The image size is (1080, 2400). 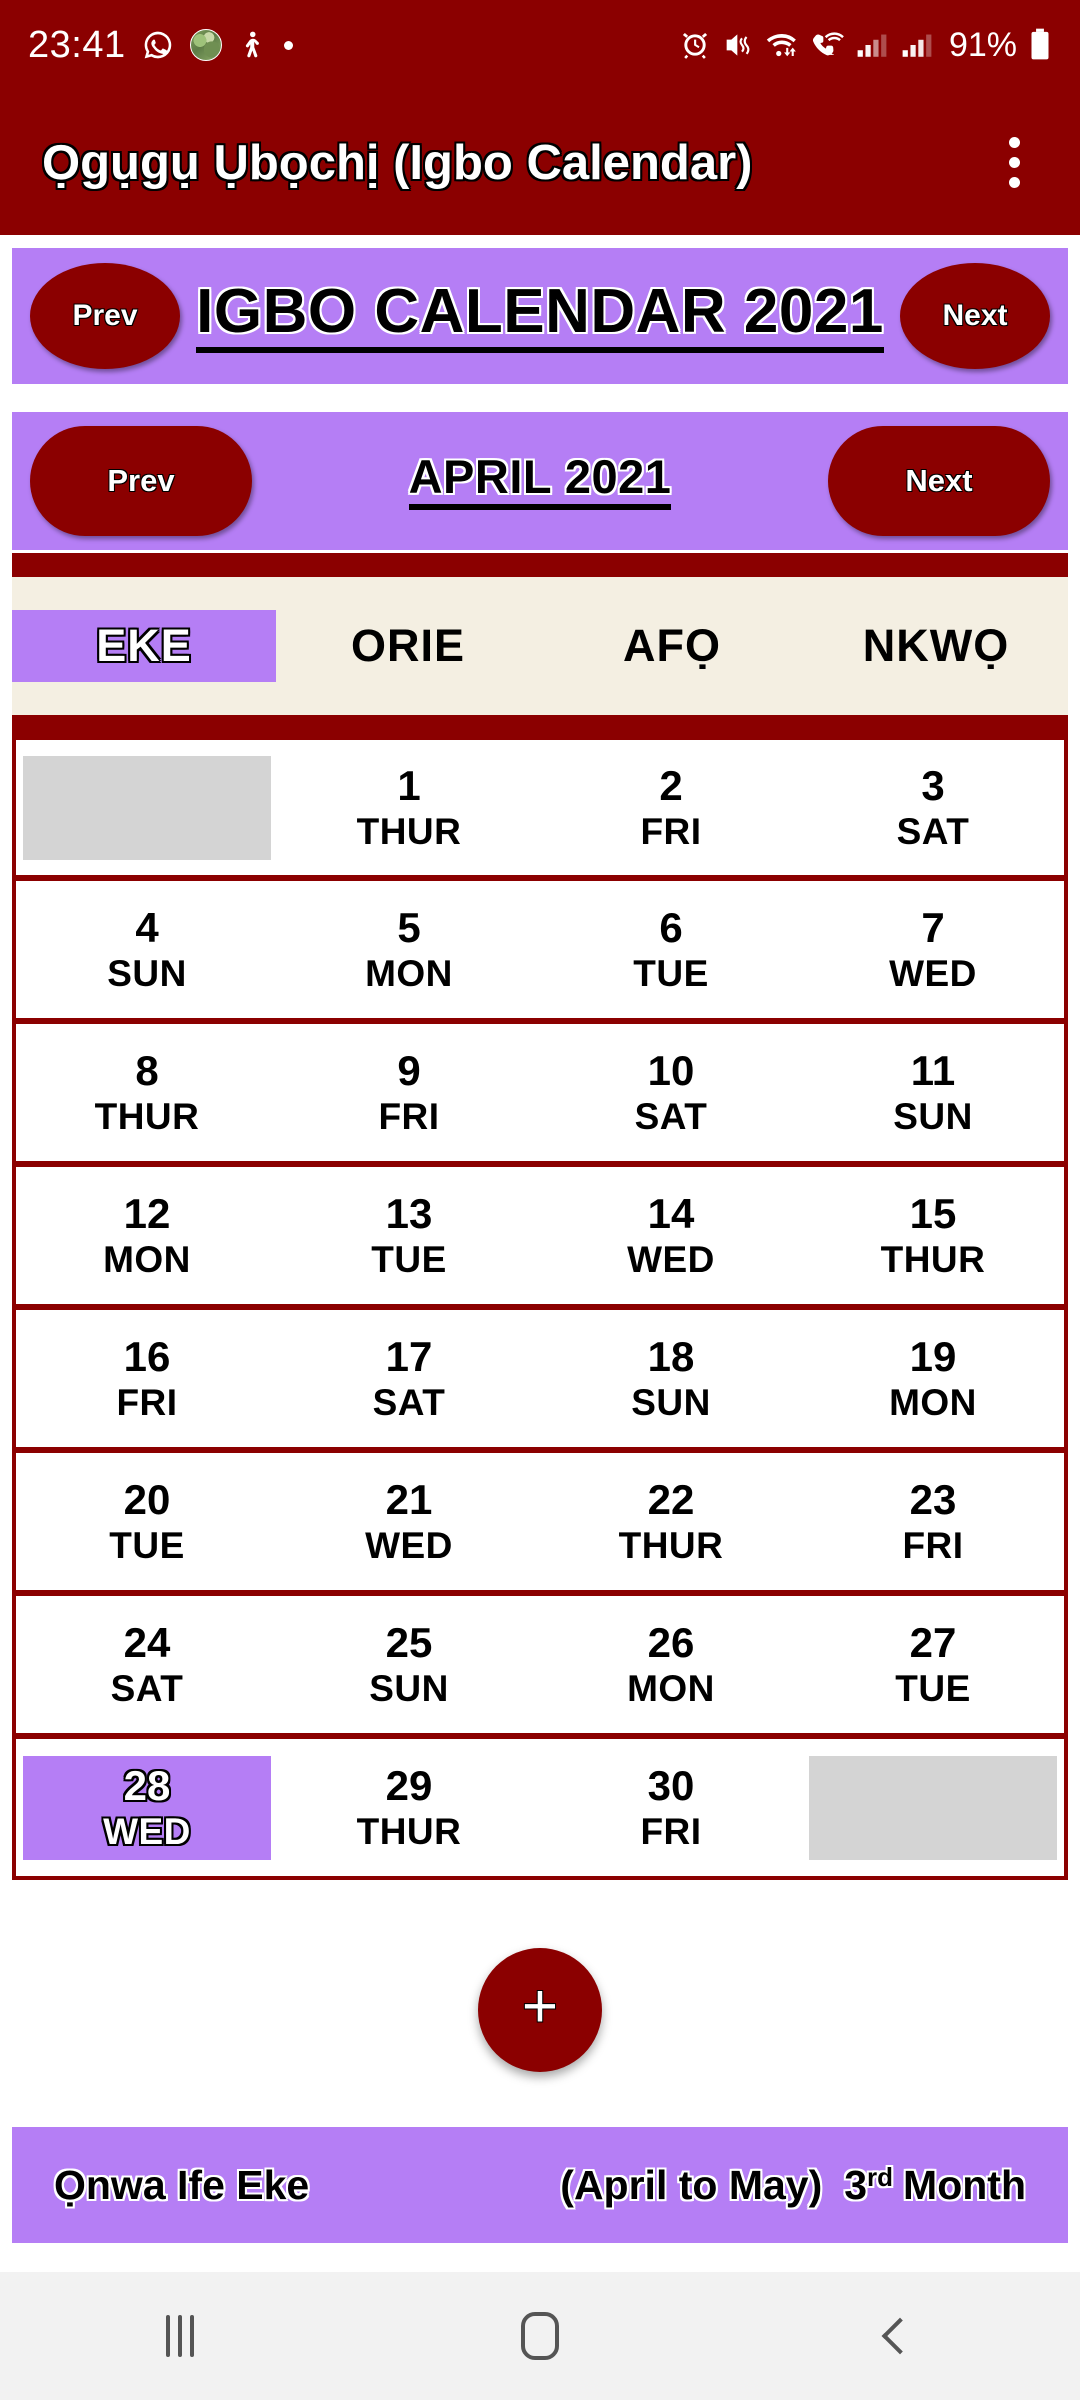 What do you see at coordinates (158, 45) in the screenshot?
I see `whatsapp-icon` at bounding box center [158, 45].